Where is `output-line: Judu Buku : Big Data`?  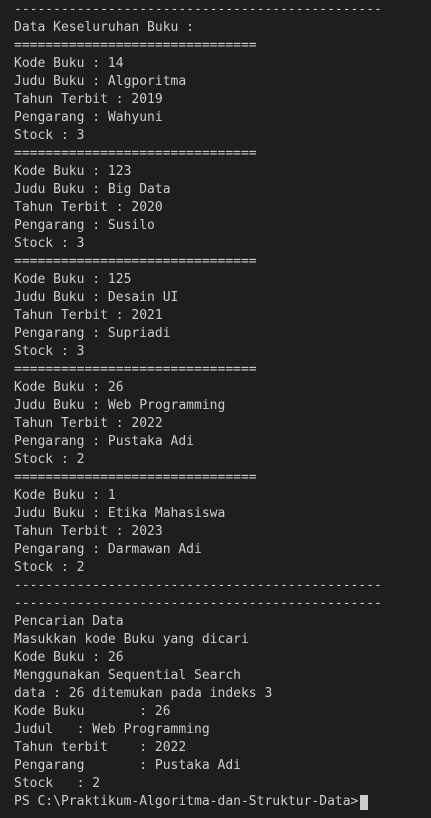
output-line: Judu Buku : Big Data is located at coordinates (92, 189).